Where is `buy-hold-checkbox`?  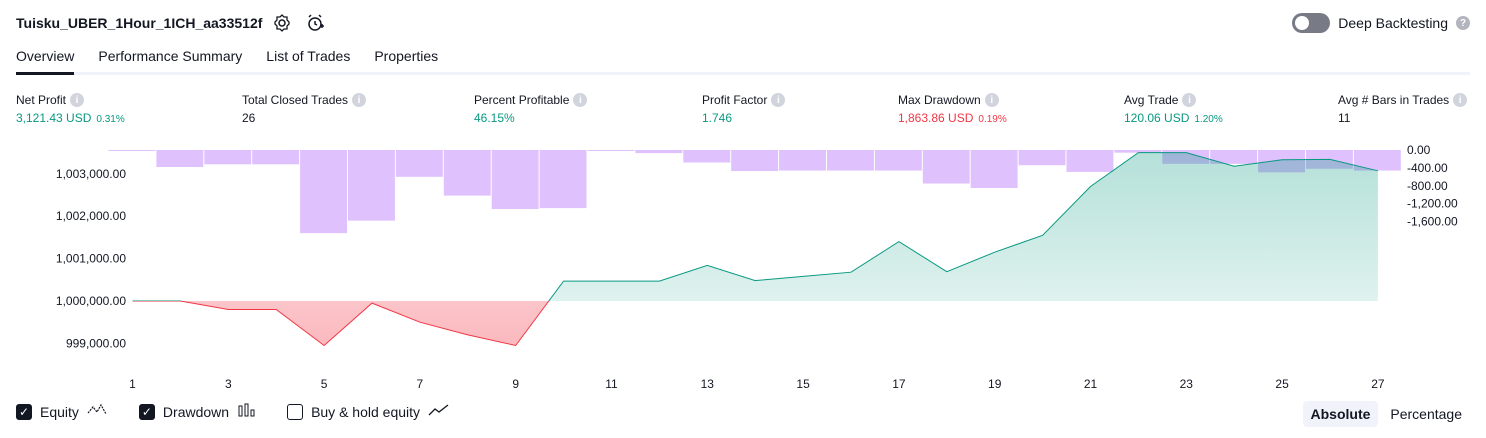 buy-hold-checkbox is located at coordinates (295, 411).